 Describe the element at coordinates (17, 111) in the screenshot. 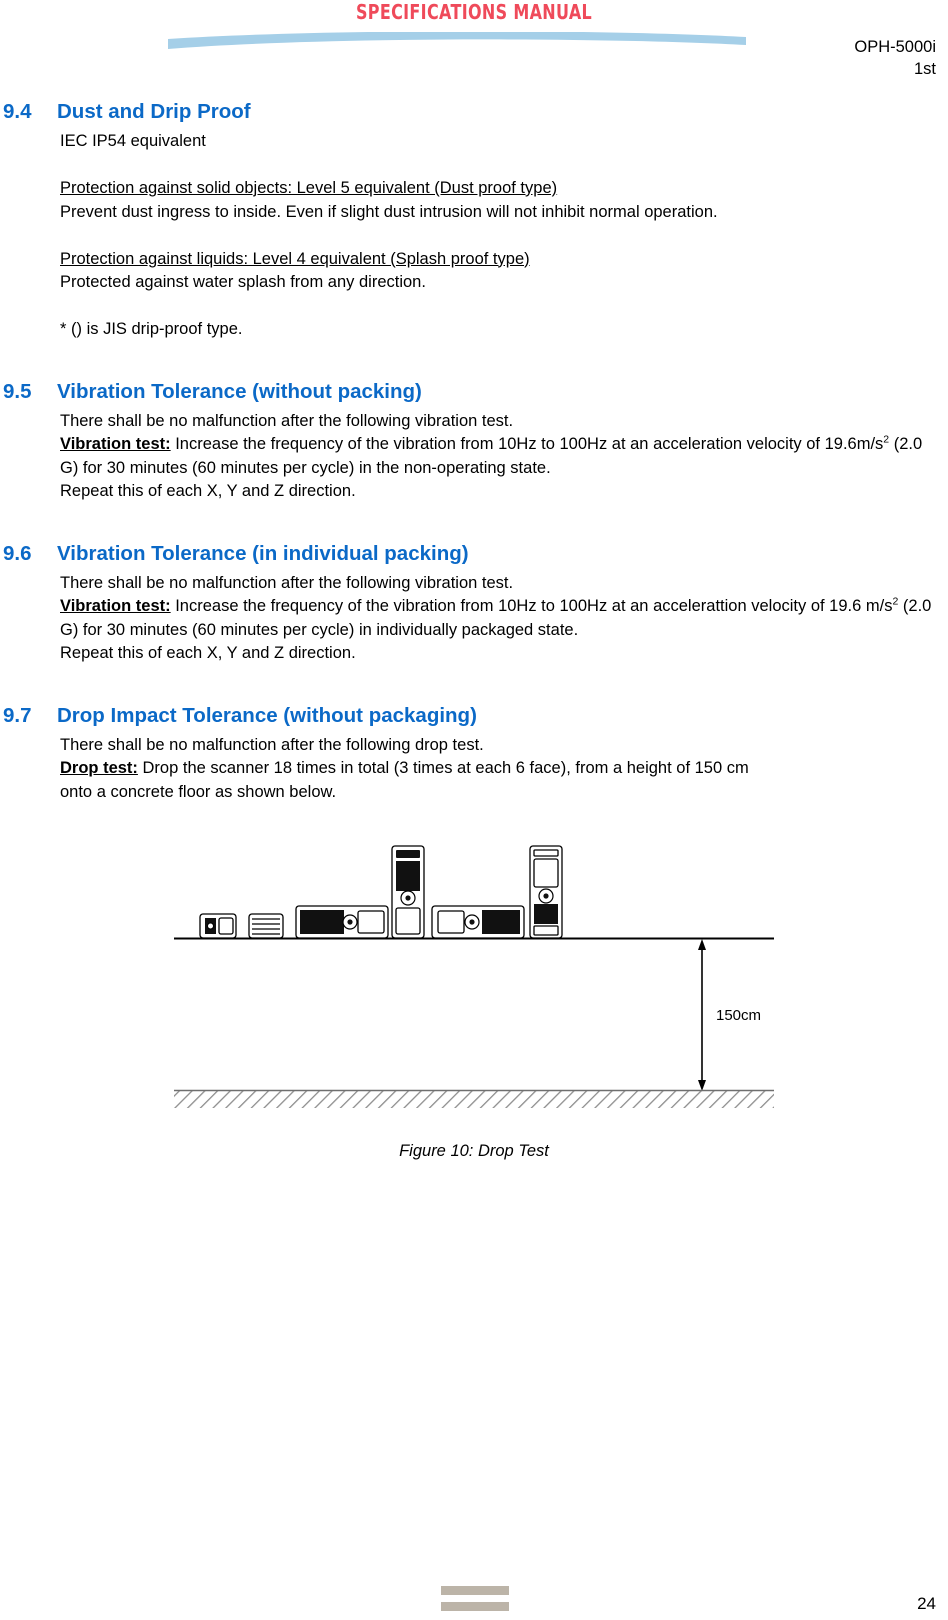

I see `section-9-4-number: 9.4` at that location.